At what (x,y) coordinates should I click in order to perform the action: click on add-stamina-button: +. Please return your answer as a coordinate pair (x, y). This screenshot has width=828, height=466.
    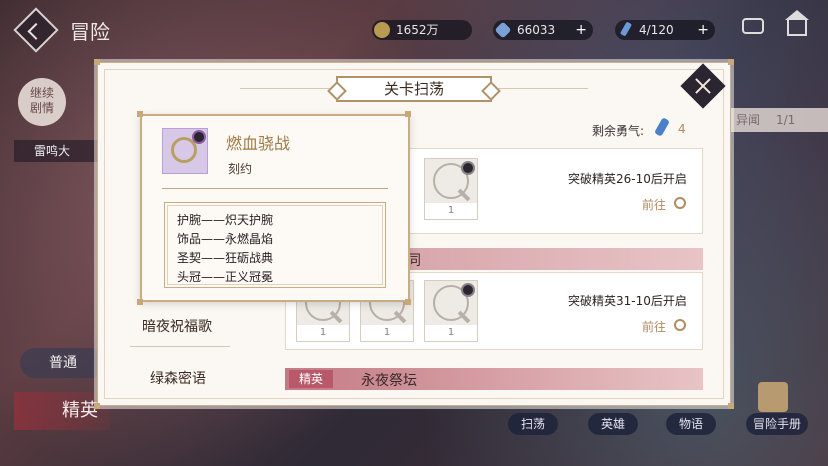
    Looking at the image, I should click on (703, 30).